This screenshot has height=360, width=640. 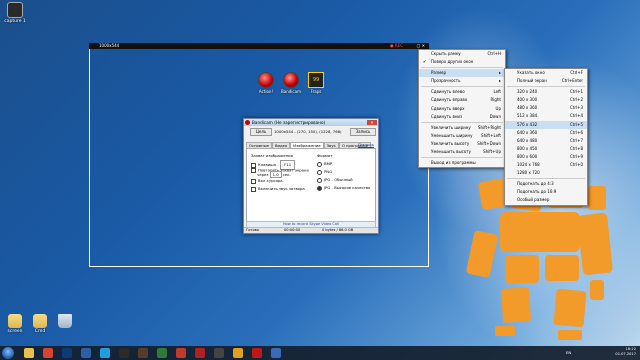 What do you see at coordinates (267, 164) in the screenshot?
I see `hotkey-label: Клавиша` at bounding box center [267, 164].